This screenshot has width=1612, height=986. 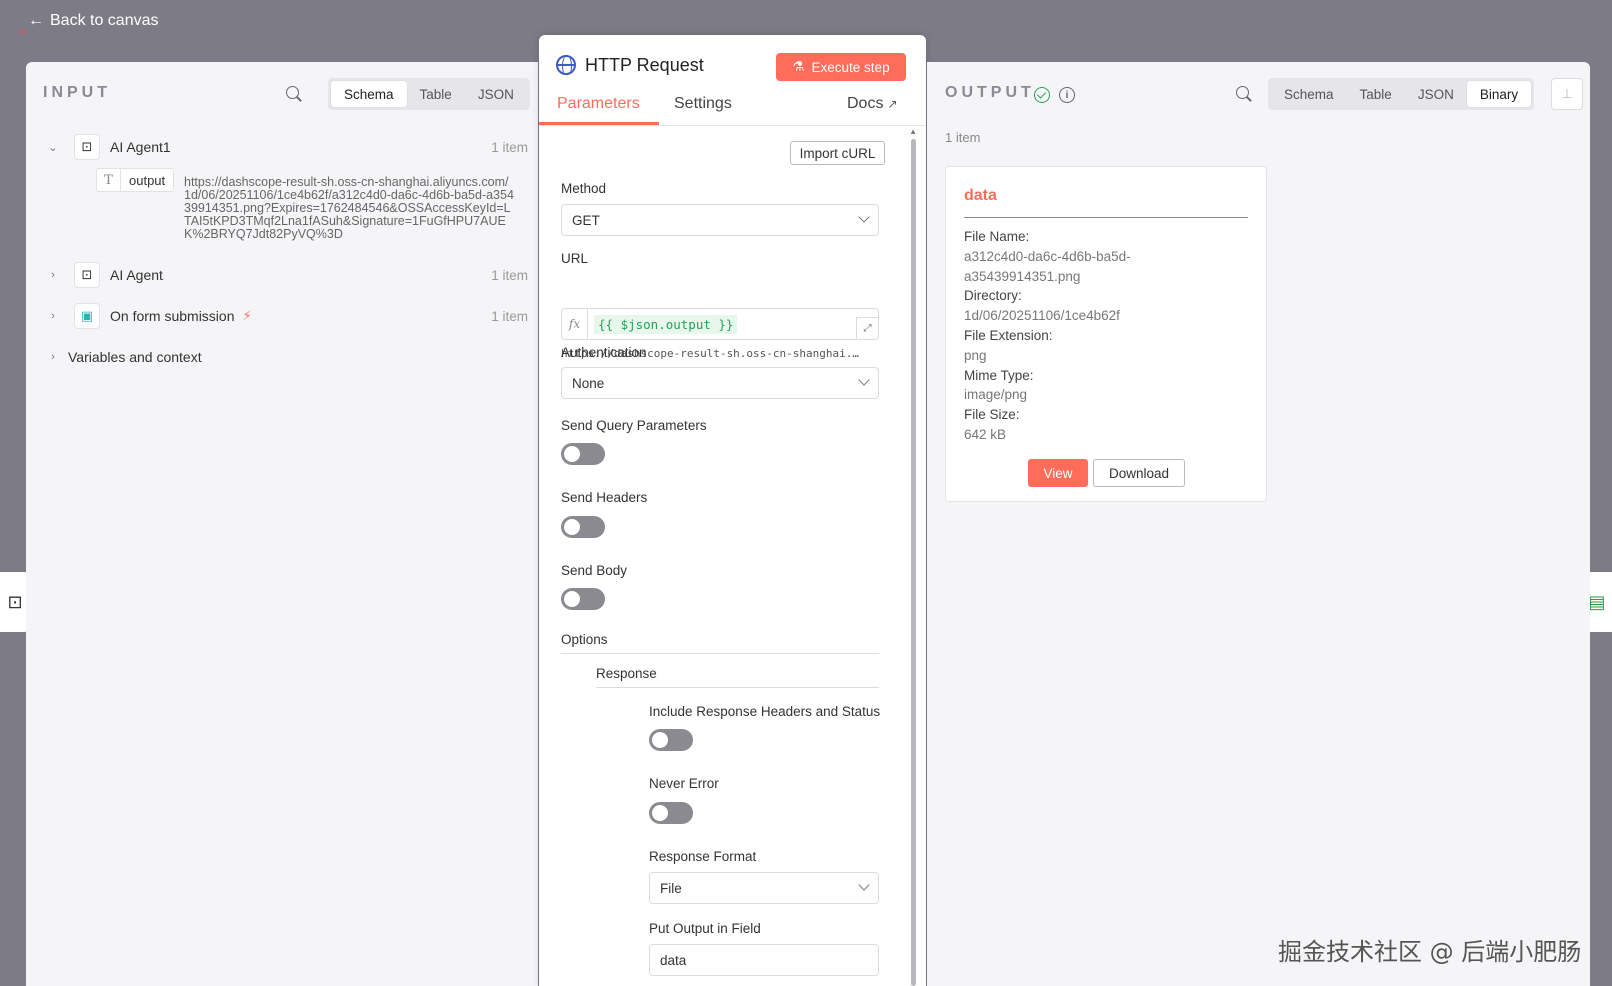 I want to click on execute-label: Execute step, so click(x=850, y=67).